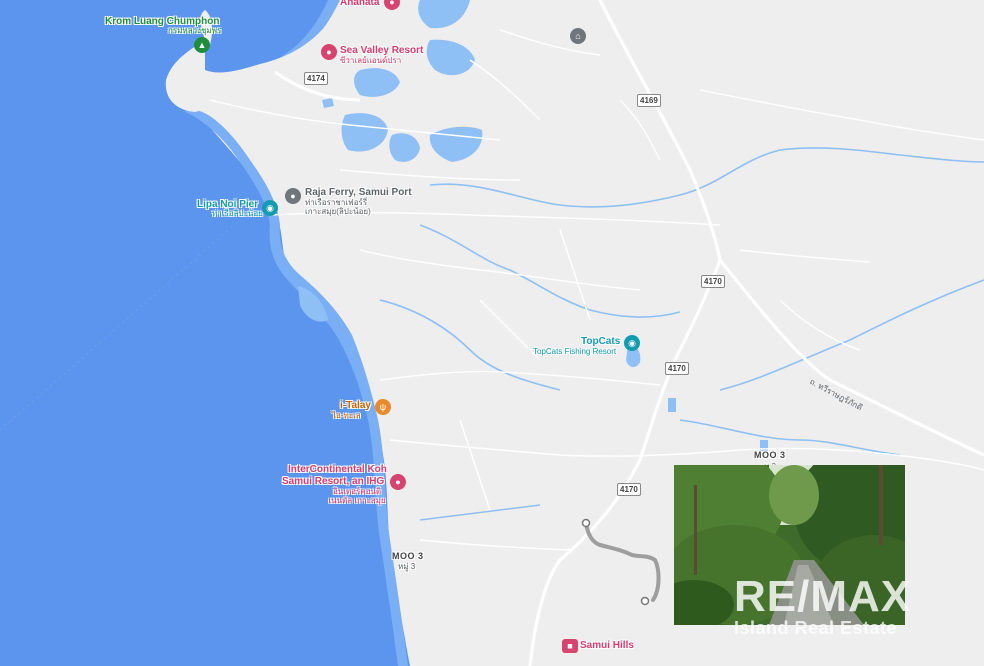  I want to click on place-pin-icon: ●, so click(293, 196).